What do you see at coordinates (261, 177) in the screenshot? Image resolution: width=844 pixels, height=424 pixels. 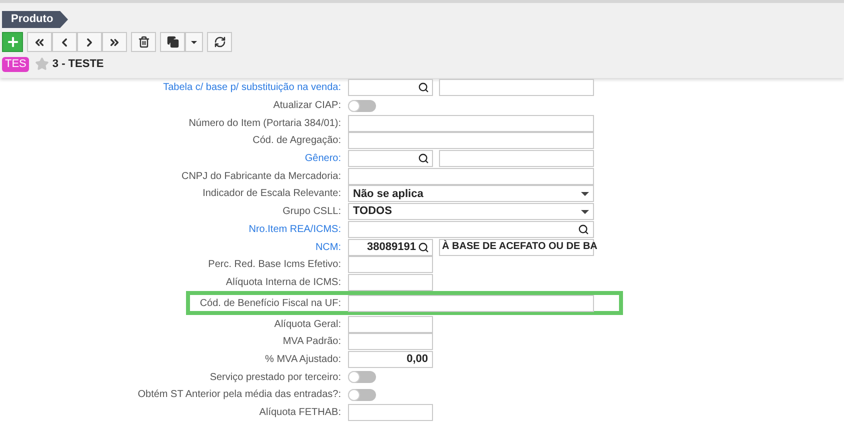 I see `field-label: CNPJ do Fabricante da Mercadoria:` at bounding box center [261, 177].